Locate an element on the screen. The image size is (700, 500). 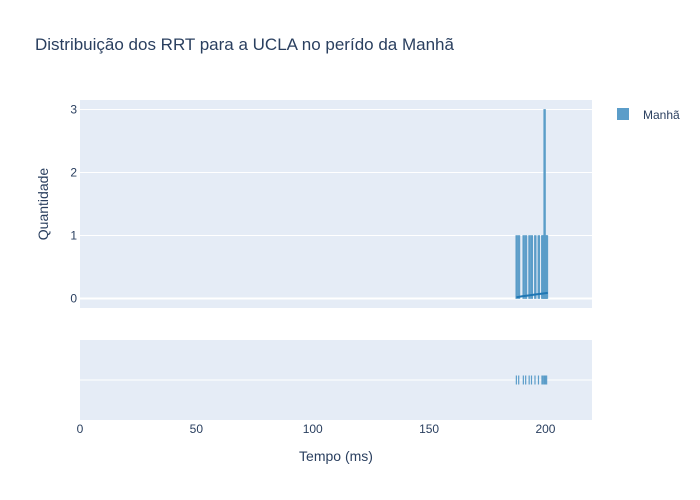
x-axis-ticks: 0 50 100 150 200 is located at coordinates (316, 429).